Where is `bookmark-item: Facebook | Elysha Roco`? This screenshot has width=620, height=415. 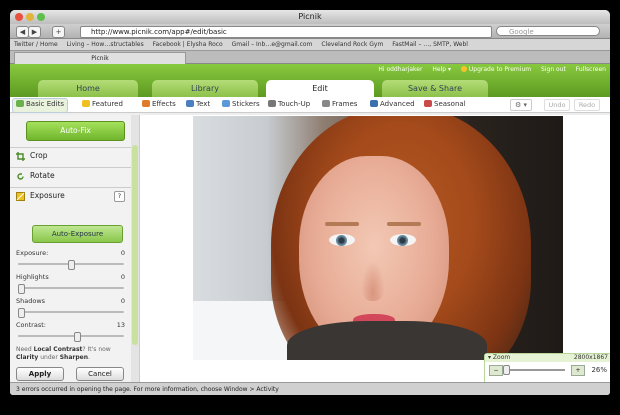
bookmark-item: Facebook | Elysha Roco is located at coordinates (188, 44).